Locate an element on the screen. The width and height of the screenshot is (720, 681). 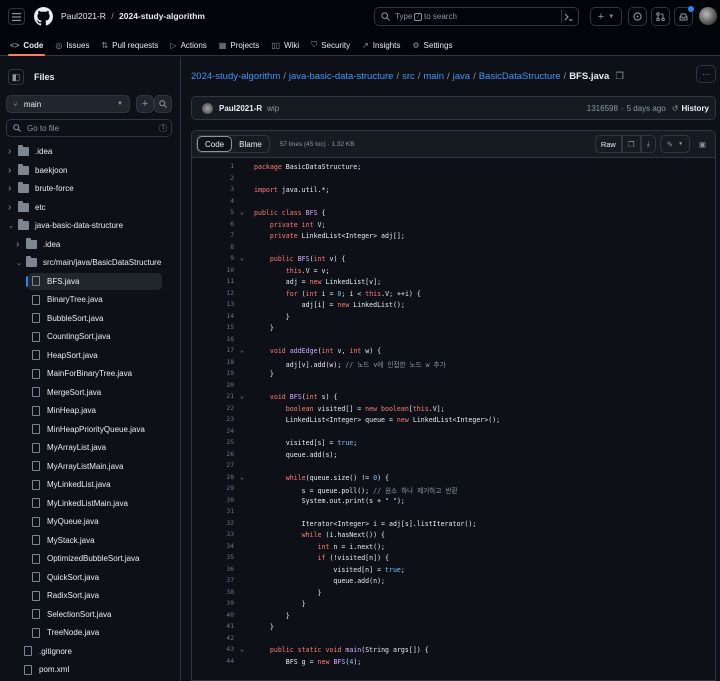
tree-file: MinHeapPriorityQueue.java is located at coordinates (95, 429).